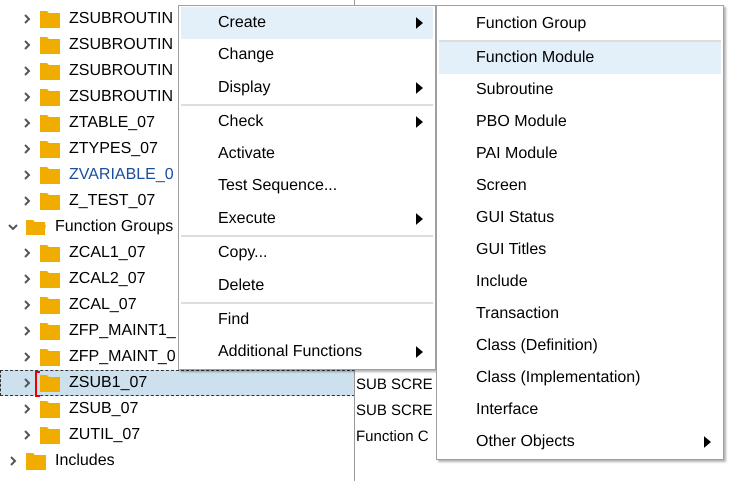  What do you see at coordinates (307, 23) in the screenshot?
I see `menu-item: Create` at bounding box center [307, 23].